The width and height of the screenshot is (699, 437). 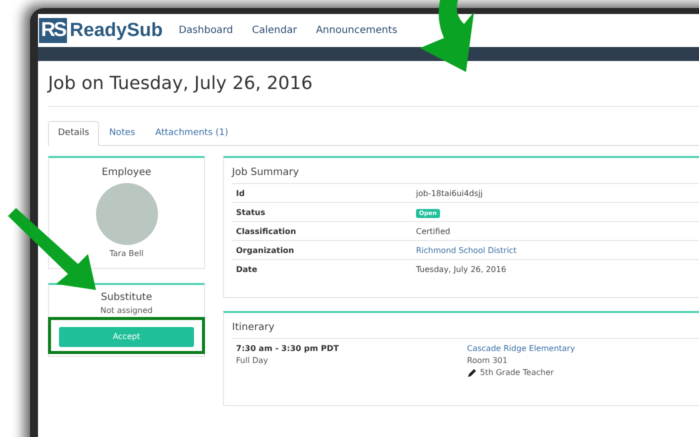 I want to click on employee-name: Tara Bell, so click(x=126, y=253).